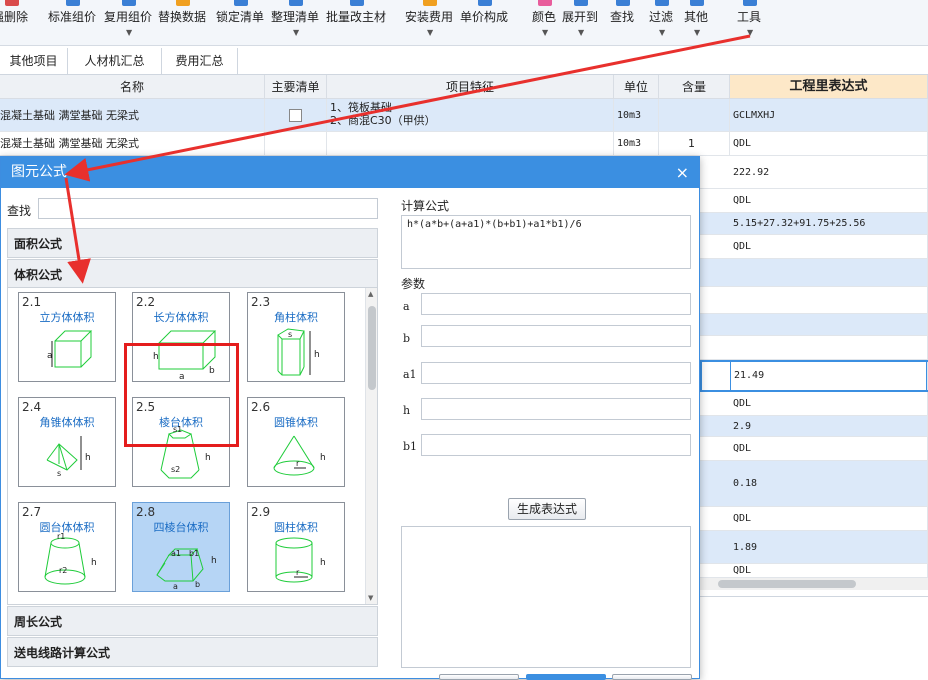  What do you see at coordinates (556, 445) in the screenshot?
I see `param-input-b1` at bounding box center [556, 445].